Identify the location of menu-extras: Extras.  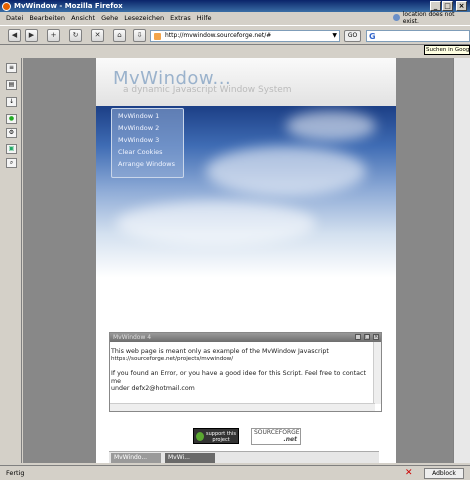
(180, 18).